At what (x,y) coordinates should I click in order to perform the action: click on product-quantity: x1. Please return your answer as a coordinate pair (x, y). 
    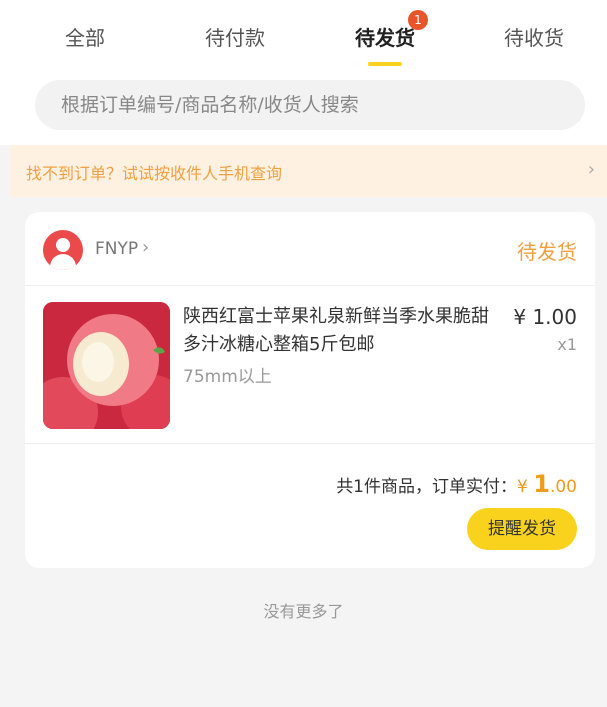
    Looking at the image, I should click on (567, 344).